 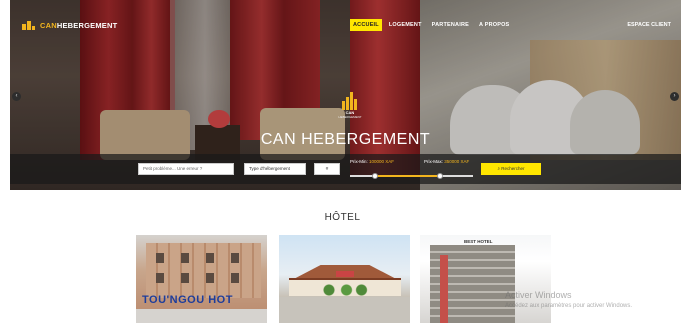 I want to click on hotel-sign: BEST HOTEL, so click(x=478, y=241).